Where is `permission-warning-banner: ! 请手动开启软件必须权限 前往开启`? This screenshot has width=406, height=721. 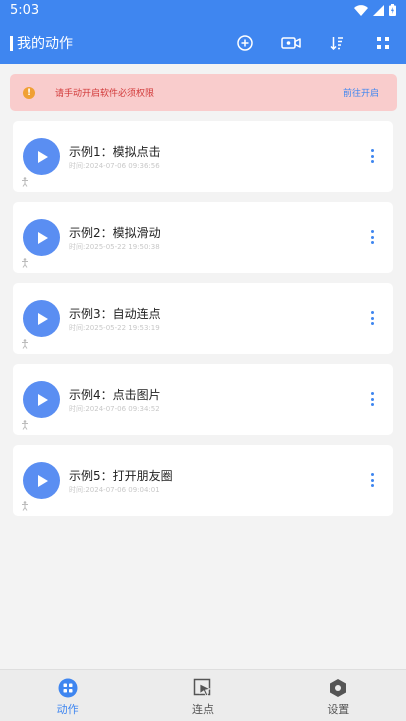
permission-warning-banner: ! 请手动开启软件必须权限 前往开启 is located at coordinates (203, 92).